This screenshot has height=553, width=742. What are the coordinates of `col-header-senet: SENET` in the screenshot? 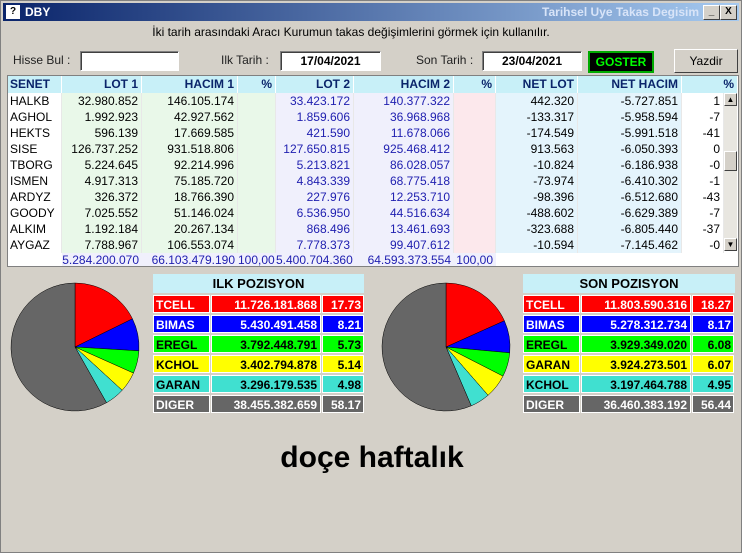 It's located at (35, 84).